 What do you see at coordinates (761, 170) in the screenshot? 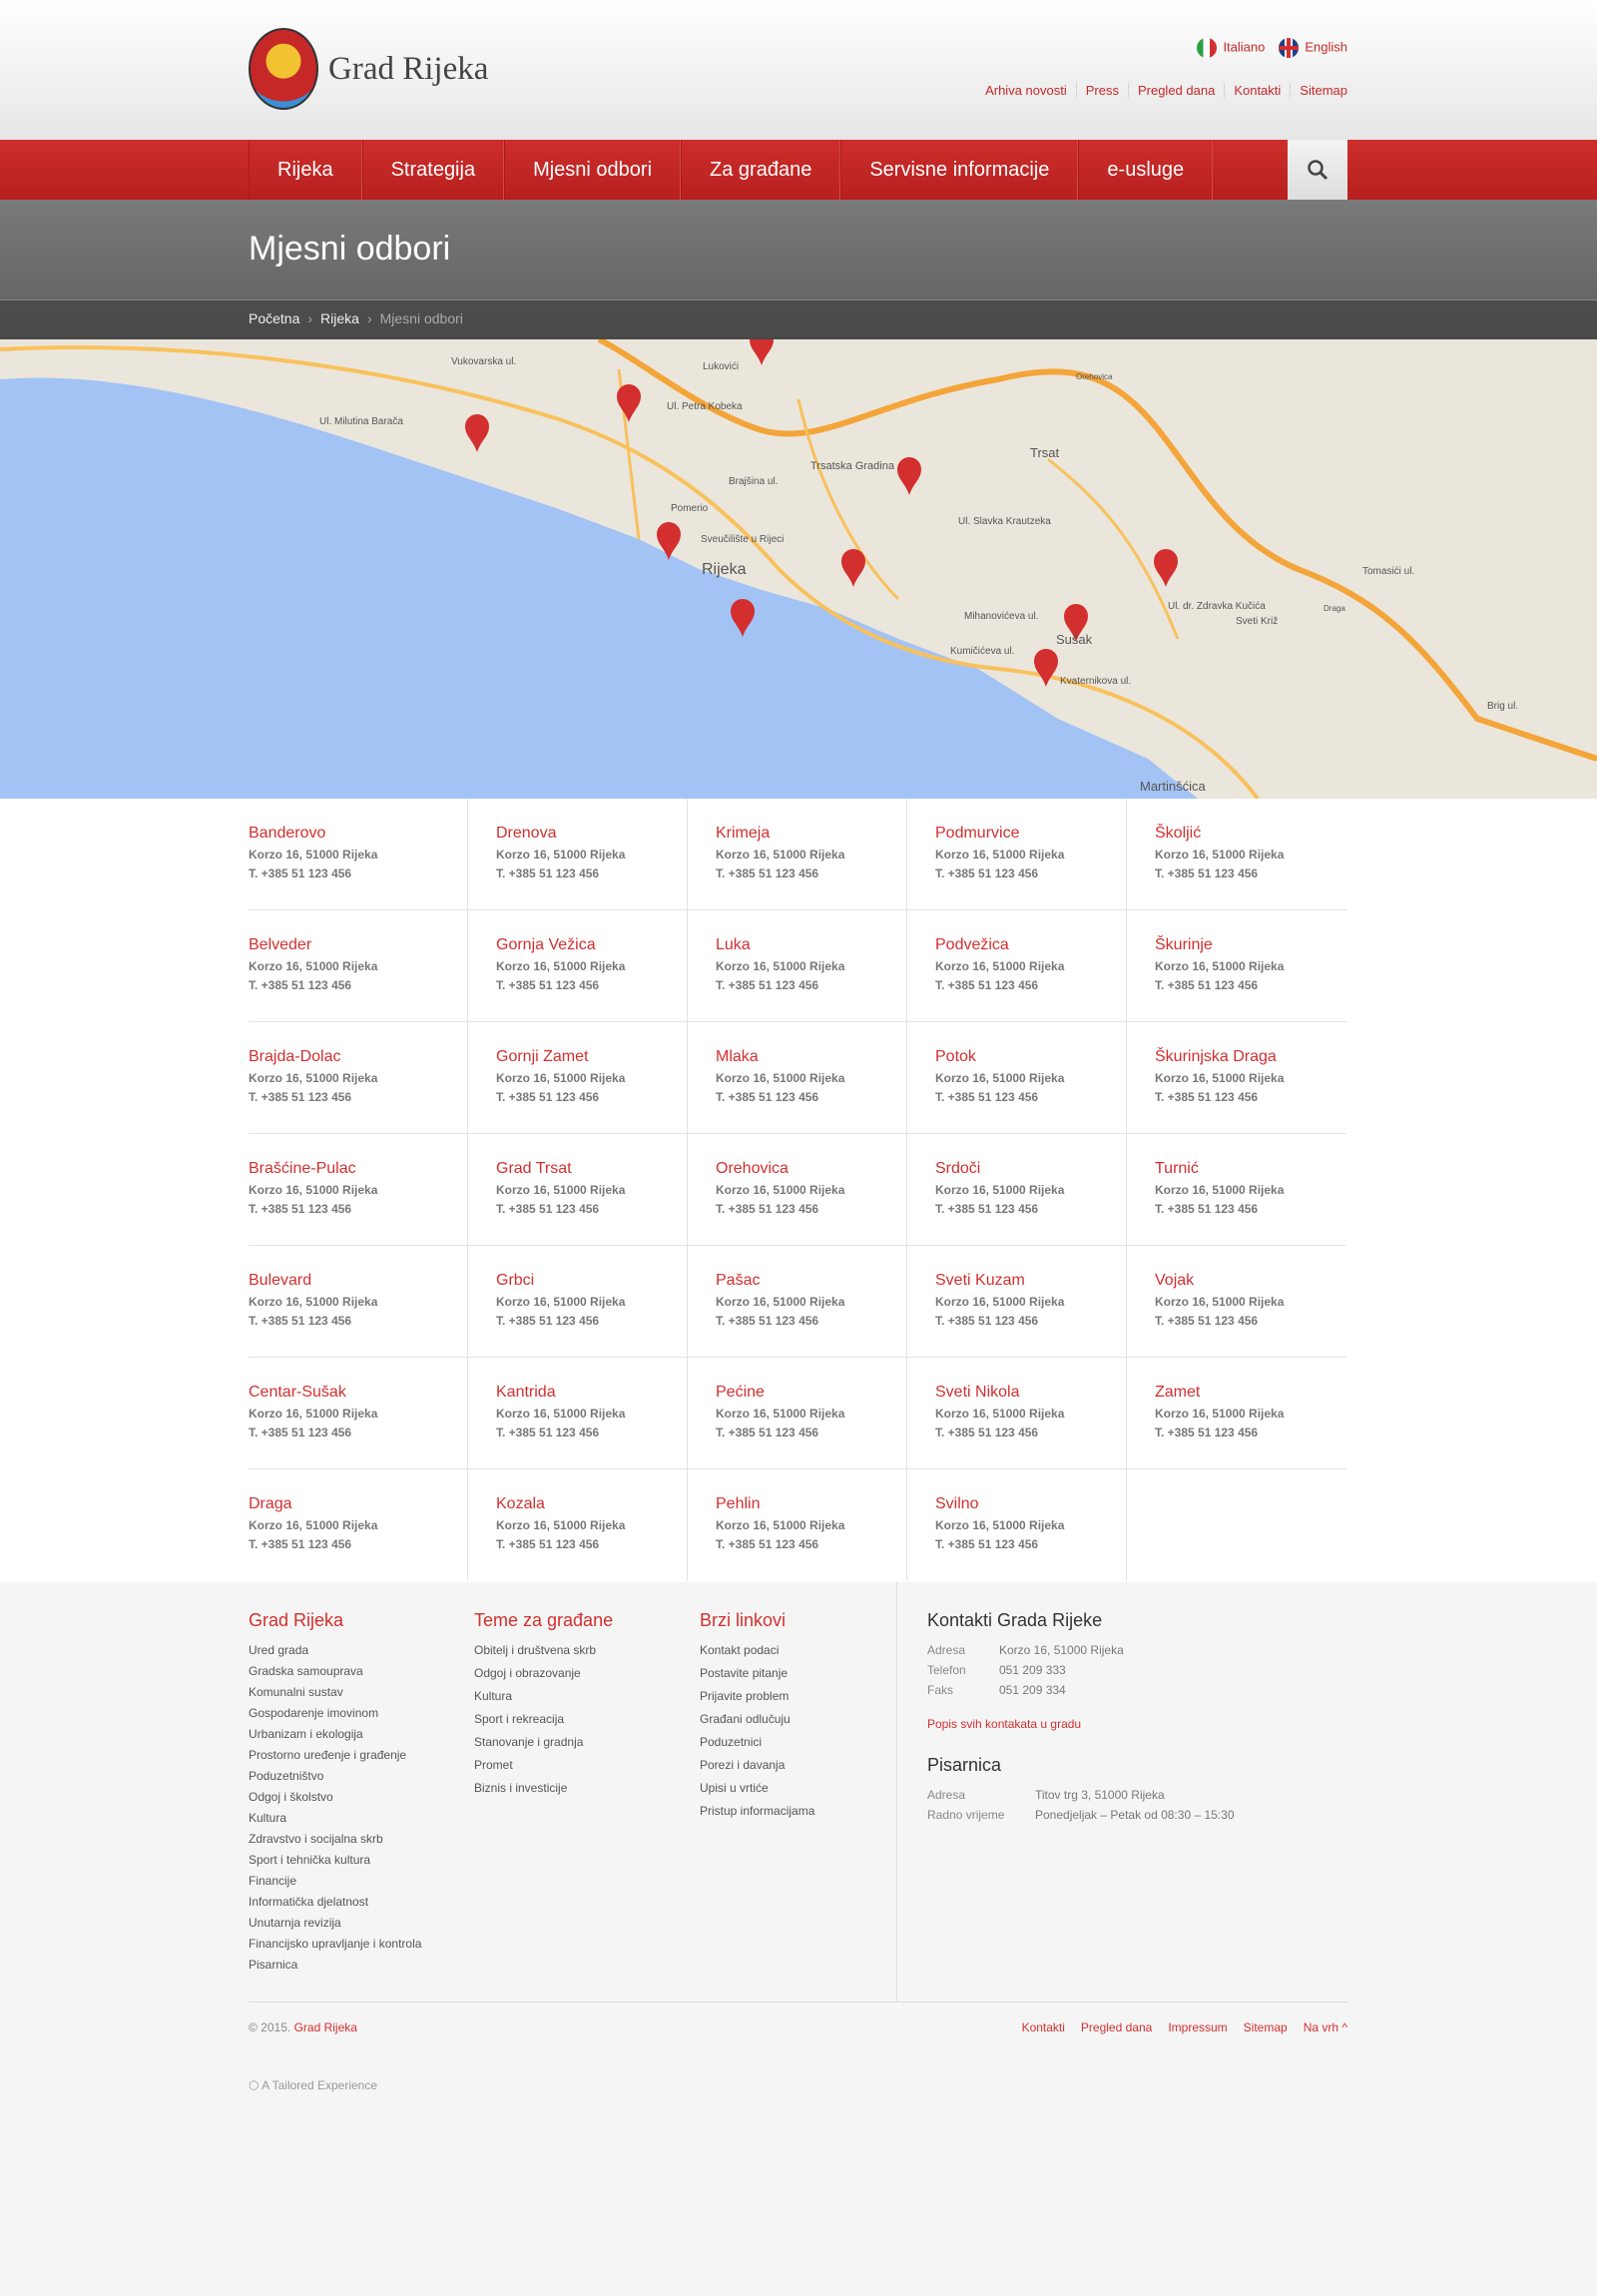
I see `nav-za-gradane: Za građane` at bounding box center [761, 170].